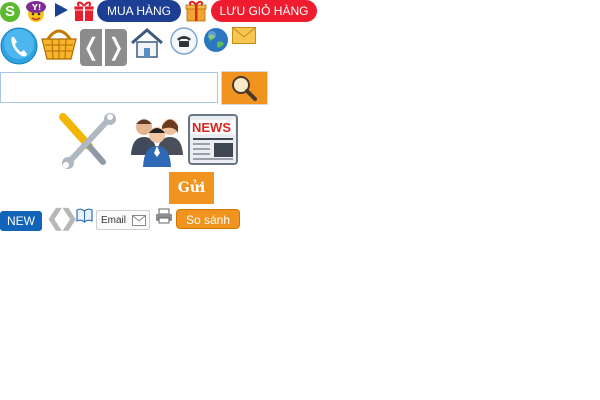 This screenshot has width=600, height=400. I want to click on envelope-icon, so click(139, 220).